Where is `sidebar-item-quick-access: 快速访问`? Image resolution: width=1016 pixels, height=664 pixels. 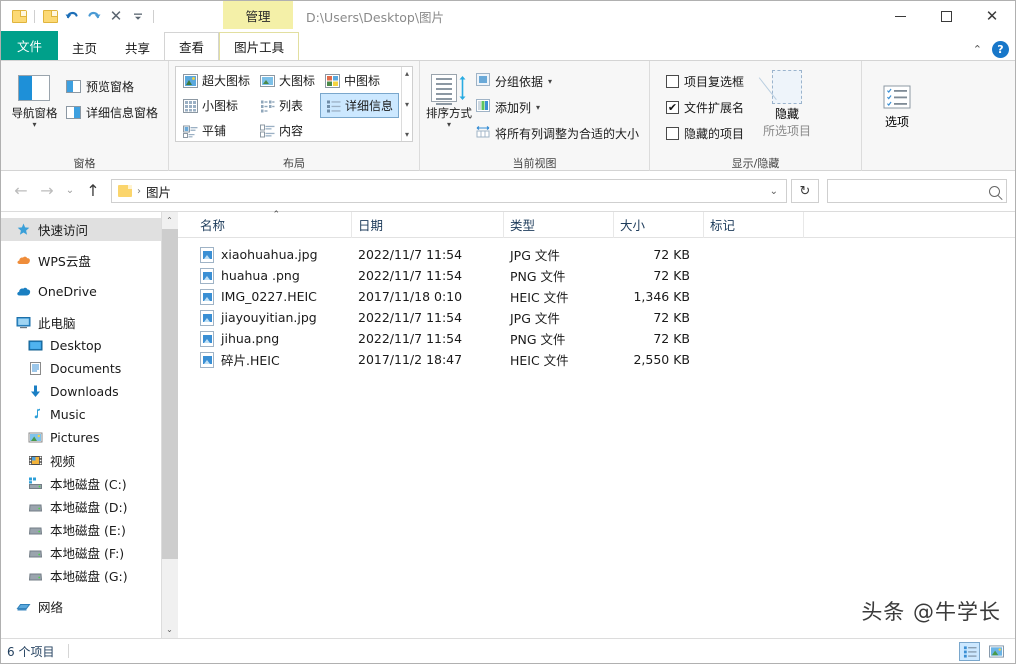 sidebar-item-quick-access: 快速访问 is located at coordinates (81, 229).